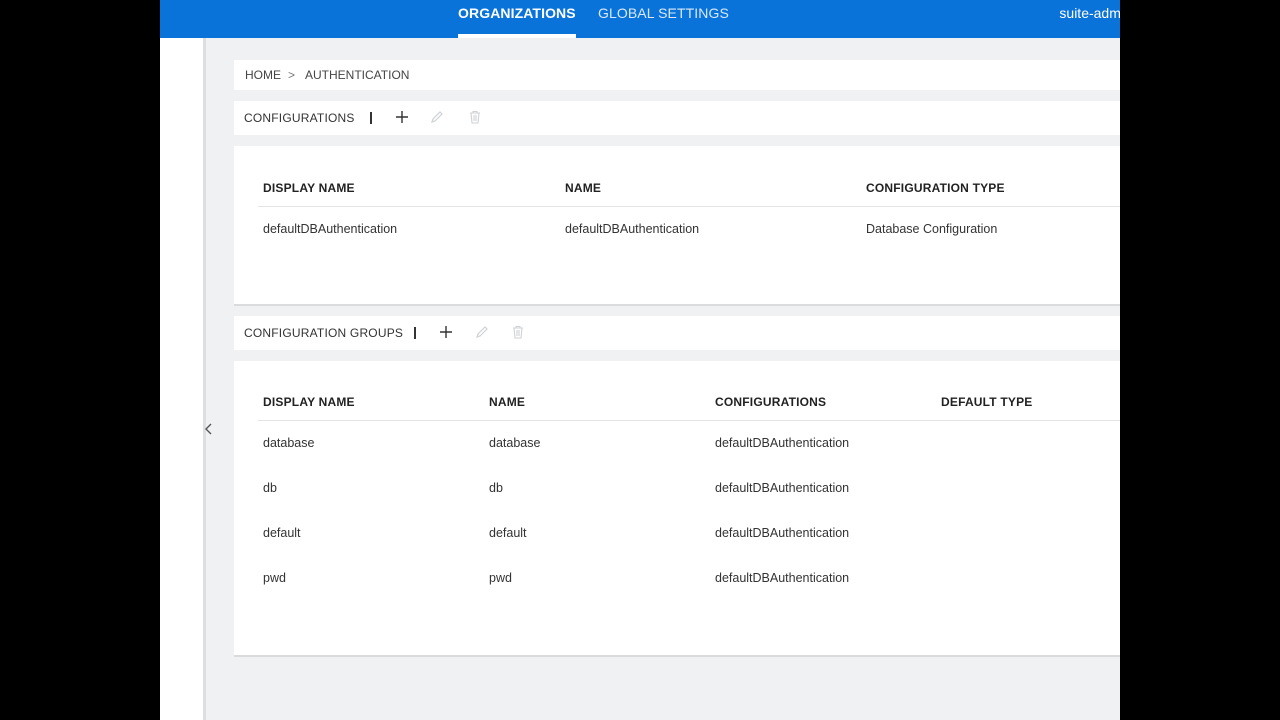 Image resolution: width=1280 pixels, height=720 pixels. I want to click on cell-configuration-type: Database Configuration, so click(932, 229).